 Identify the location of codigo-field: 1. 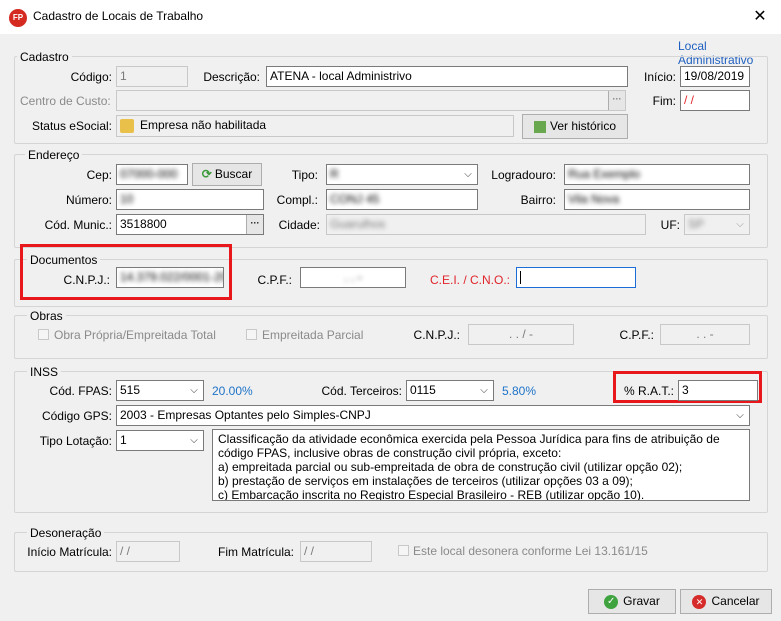
(152, 76).